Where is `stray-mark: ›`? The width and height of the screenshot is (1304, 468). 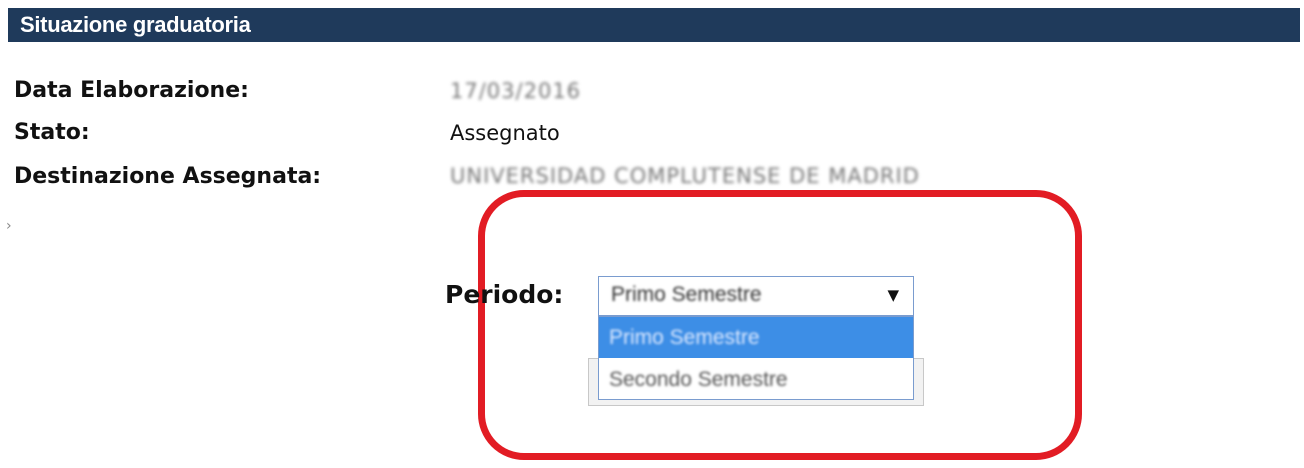
stray-mark: › is located at coordinates (9, 226).